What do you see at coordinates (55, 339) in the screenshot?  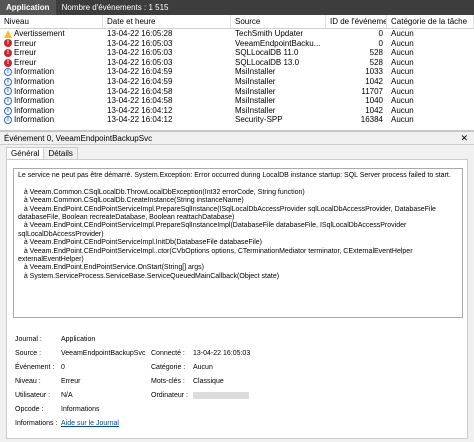 I see `prop-journal: Journal : Application` at bounding box center [55, 339].